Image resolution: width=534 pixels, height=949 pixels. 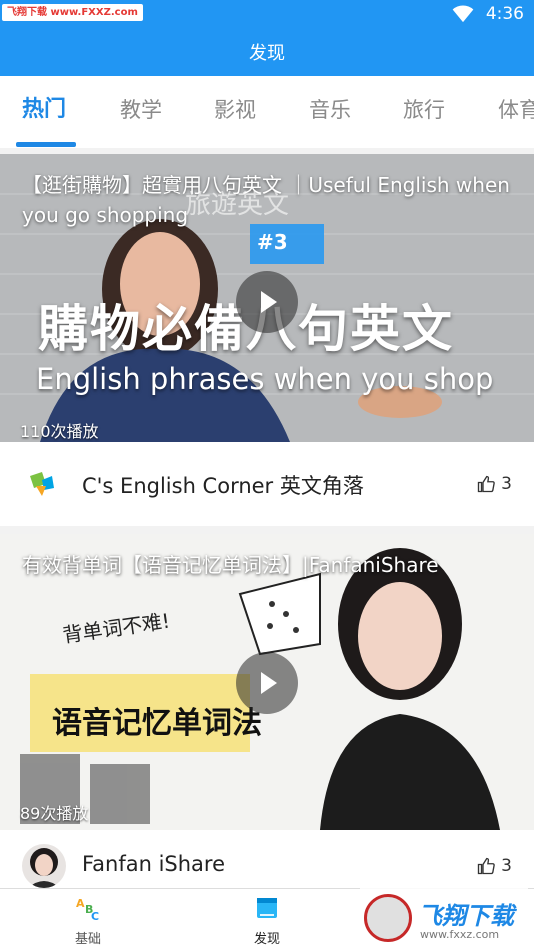 I want to click on status-indicators: 4:36, so click(x=488, y=14).